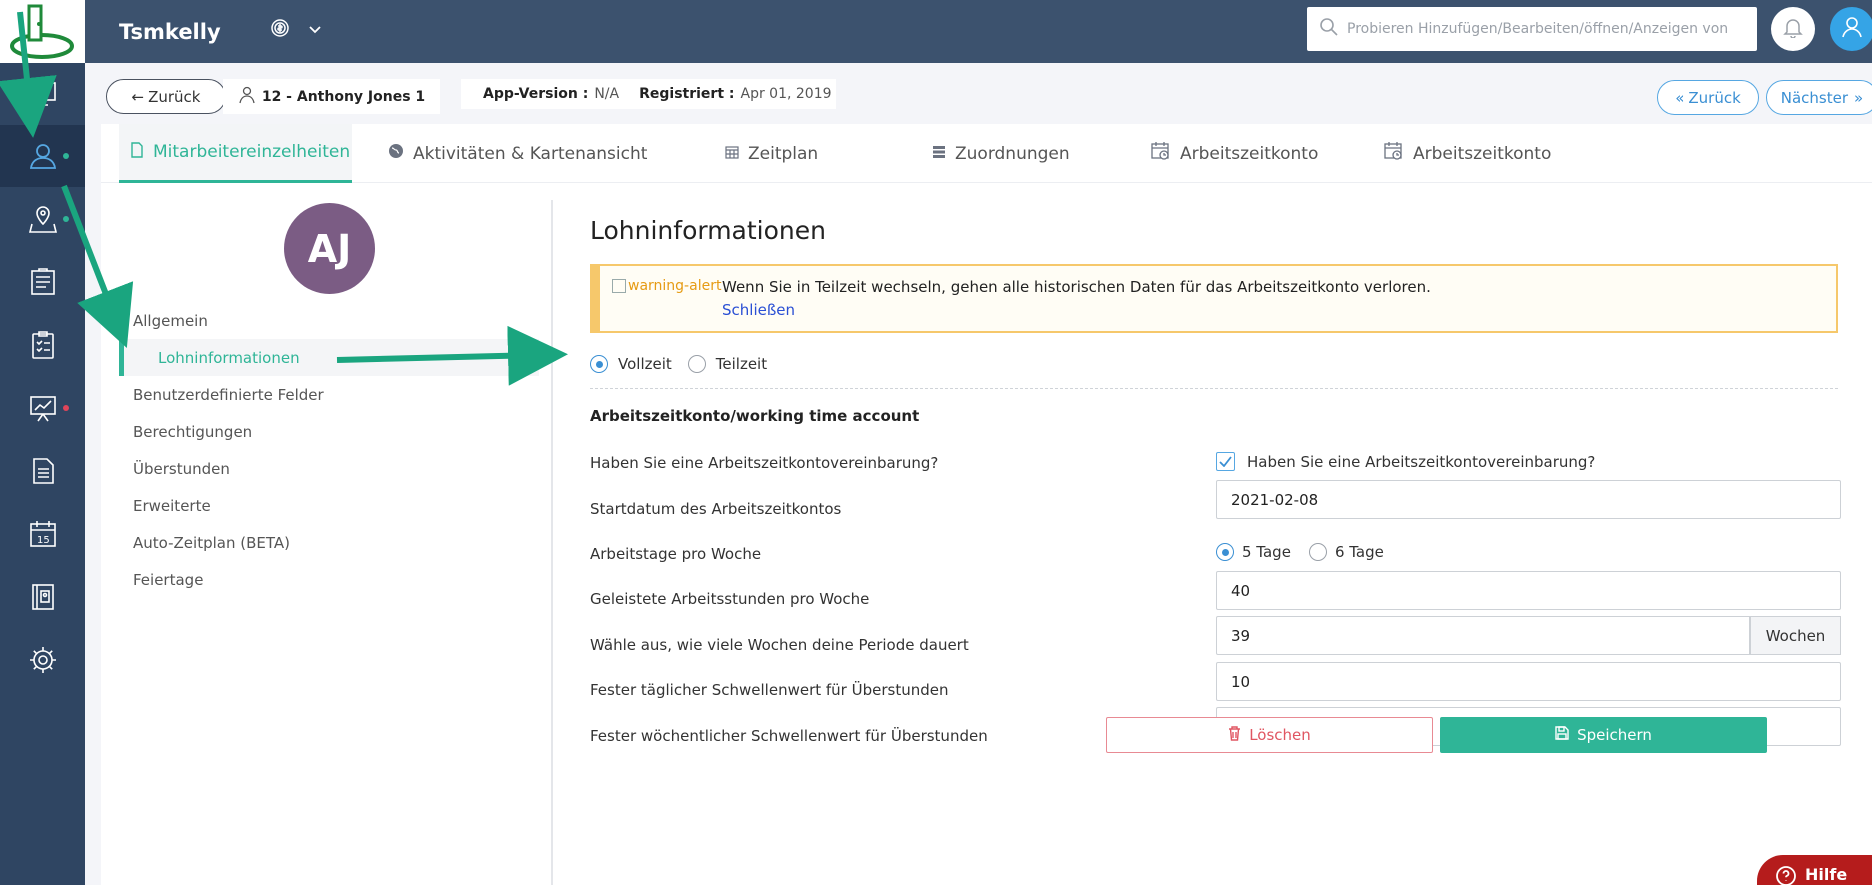 The width and height of the screenshot is (1872, 885). What do you see at coordinates (1234, 735) in the screenshot?
I see `trash-icon` at bounding box center [1234, 735].